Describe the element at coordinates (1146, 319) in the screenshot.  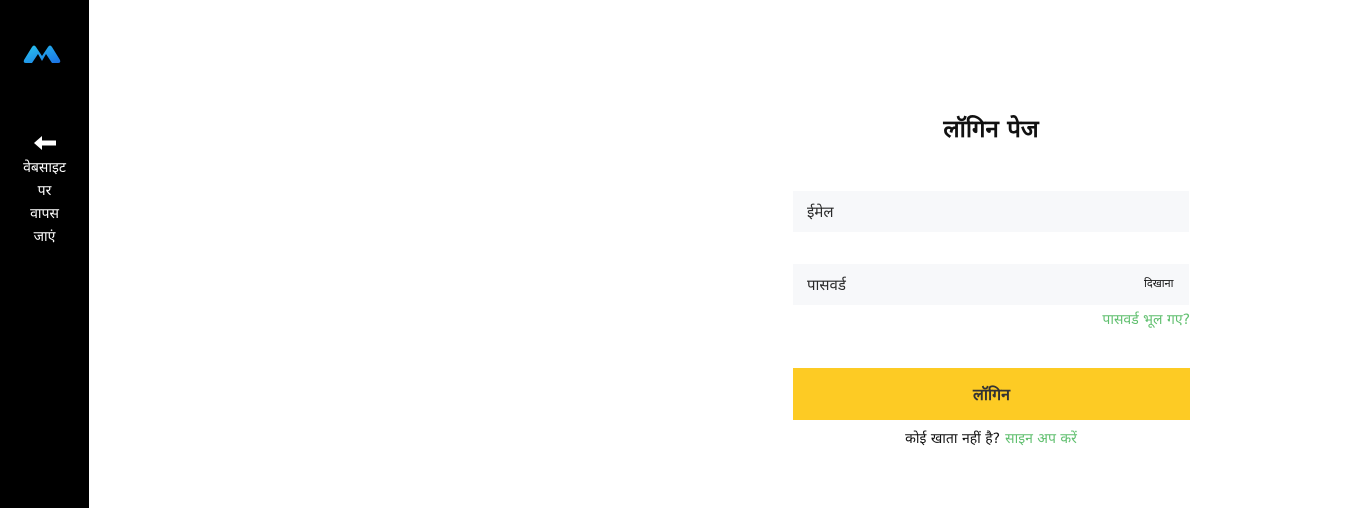
I see `forgot-password-link: पासवर्ड भूल गए?` at that location.